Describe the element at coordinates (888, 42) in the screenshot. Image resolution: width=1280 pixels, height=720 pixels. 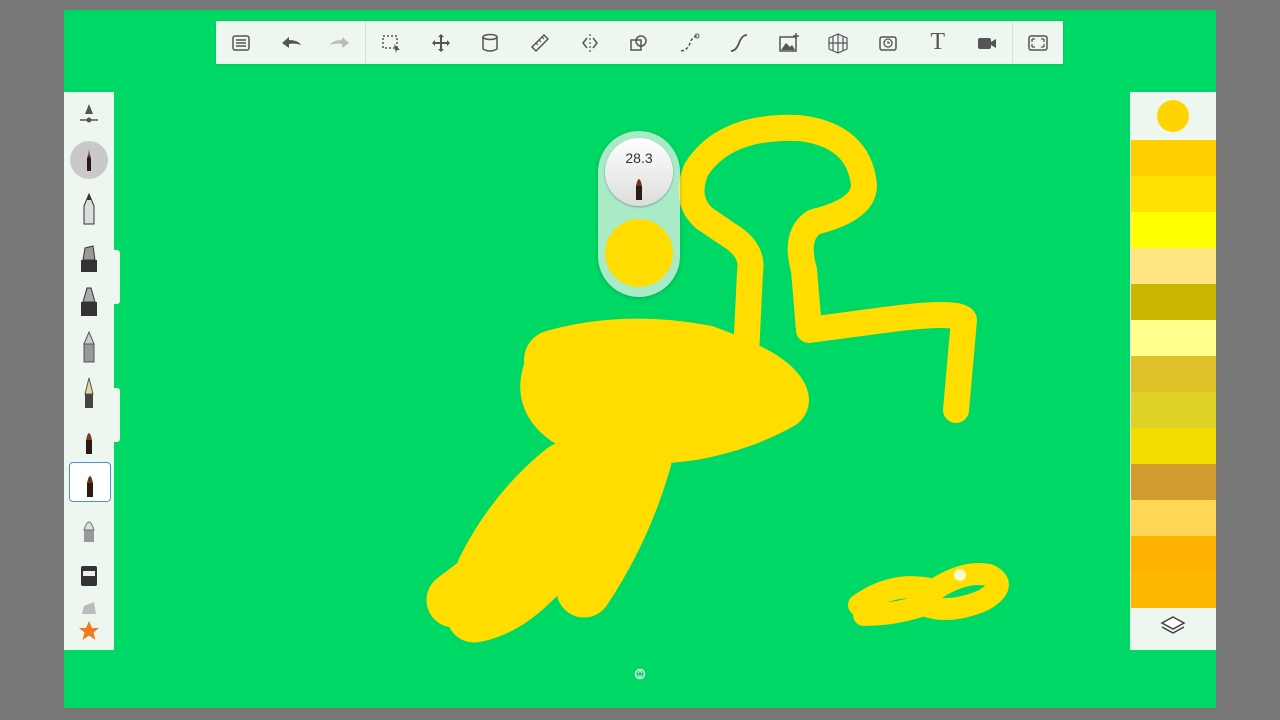
I see `time-lapse-icon` at that location.